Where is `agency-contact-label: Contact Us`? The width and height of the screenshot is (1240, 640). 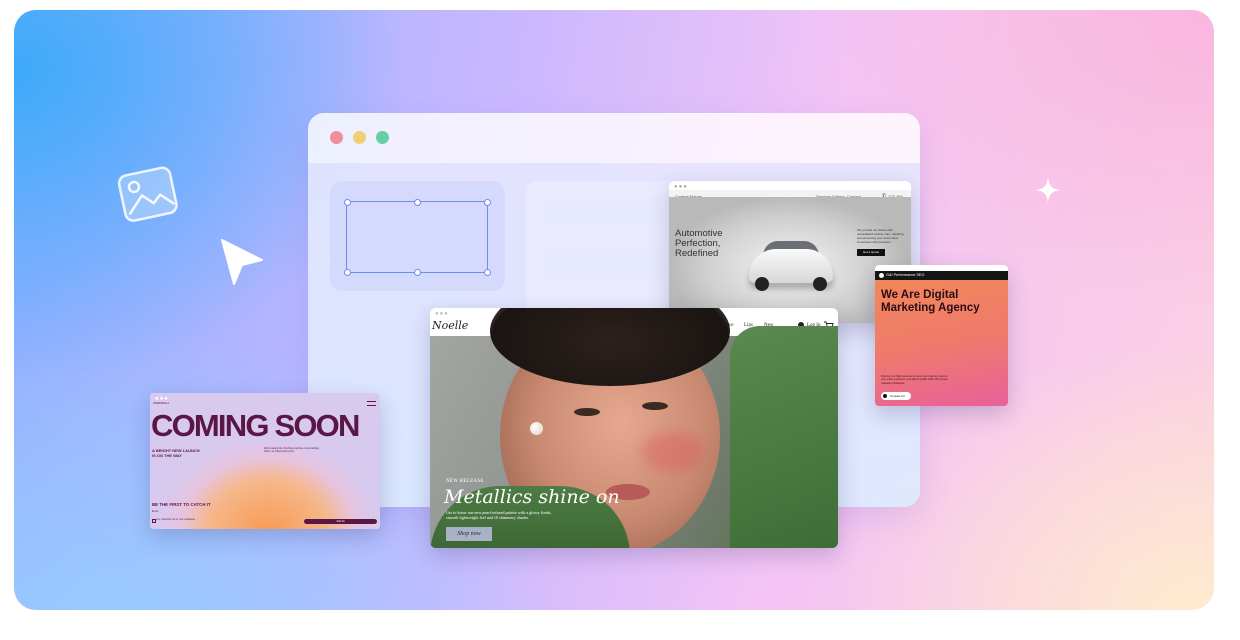 agency-contact-label: Contact Us is located at coordinates (897, 396).